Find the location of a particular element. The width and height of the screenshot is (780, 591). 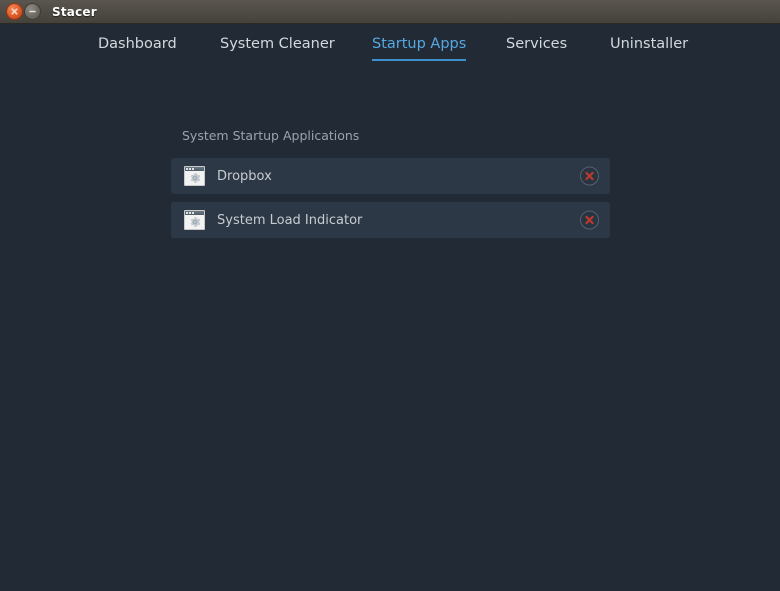

list-item: Dropbox is located at coordinates (390, 176).